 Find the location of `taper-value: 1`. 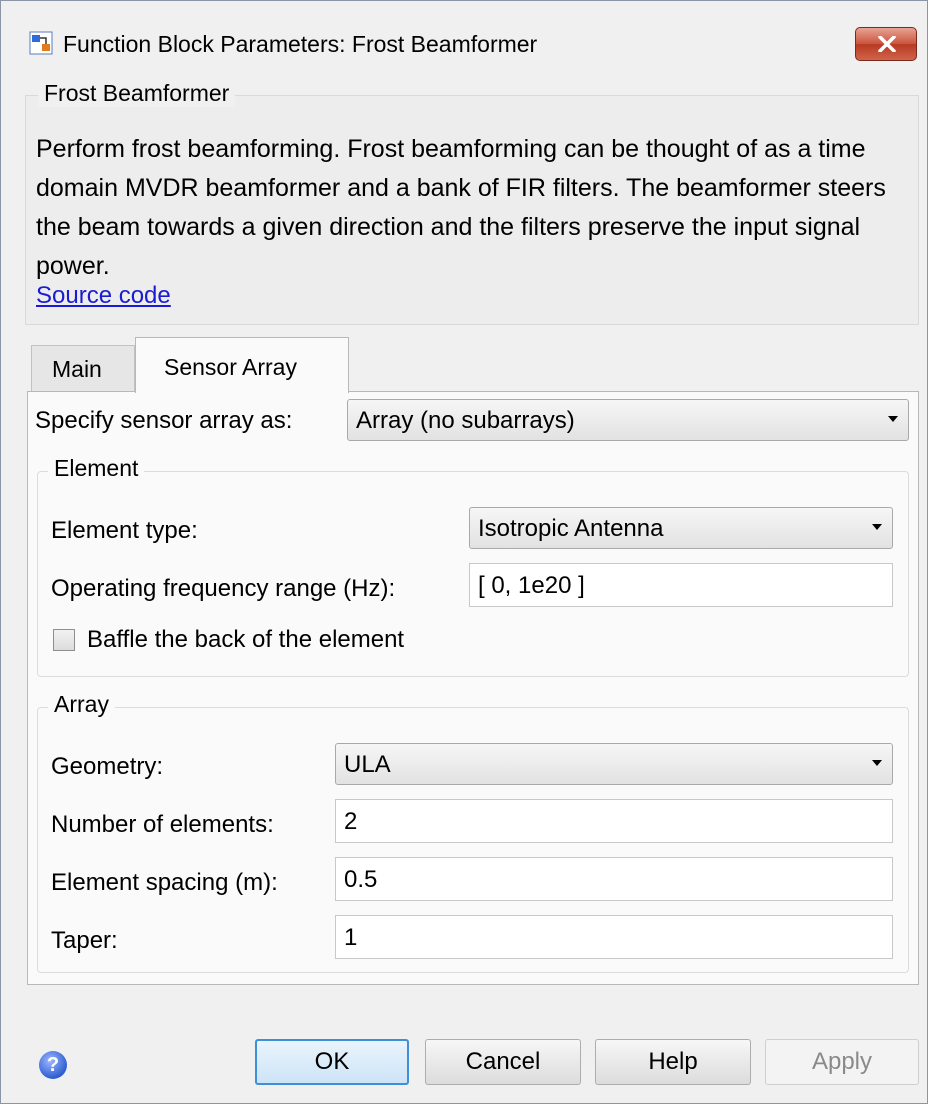

taper-value: 1 is located at coordinates (351, 937).